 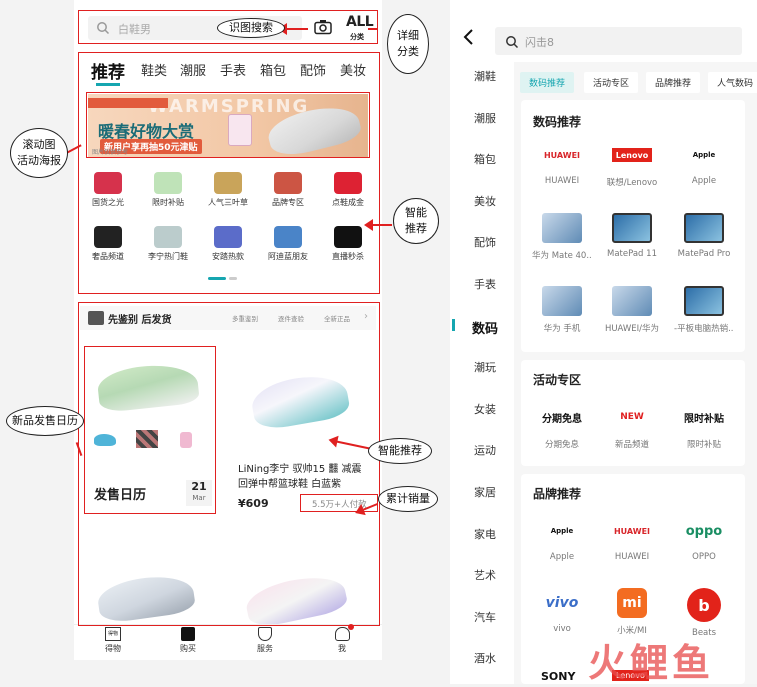 I want to click on brand-item: b Beats, so click(x=704, y=613).